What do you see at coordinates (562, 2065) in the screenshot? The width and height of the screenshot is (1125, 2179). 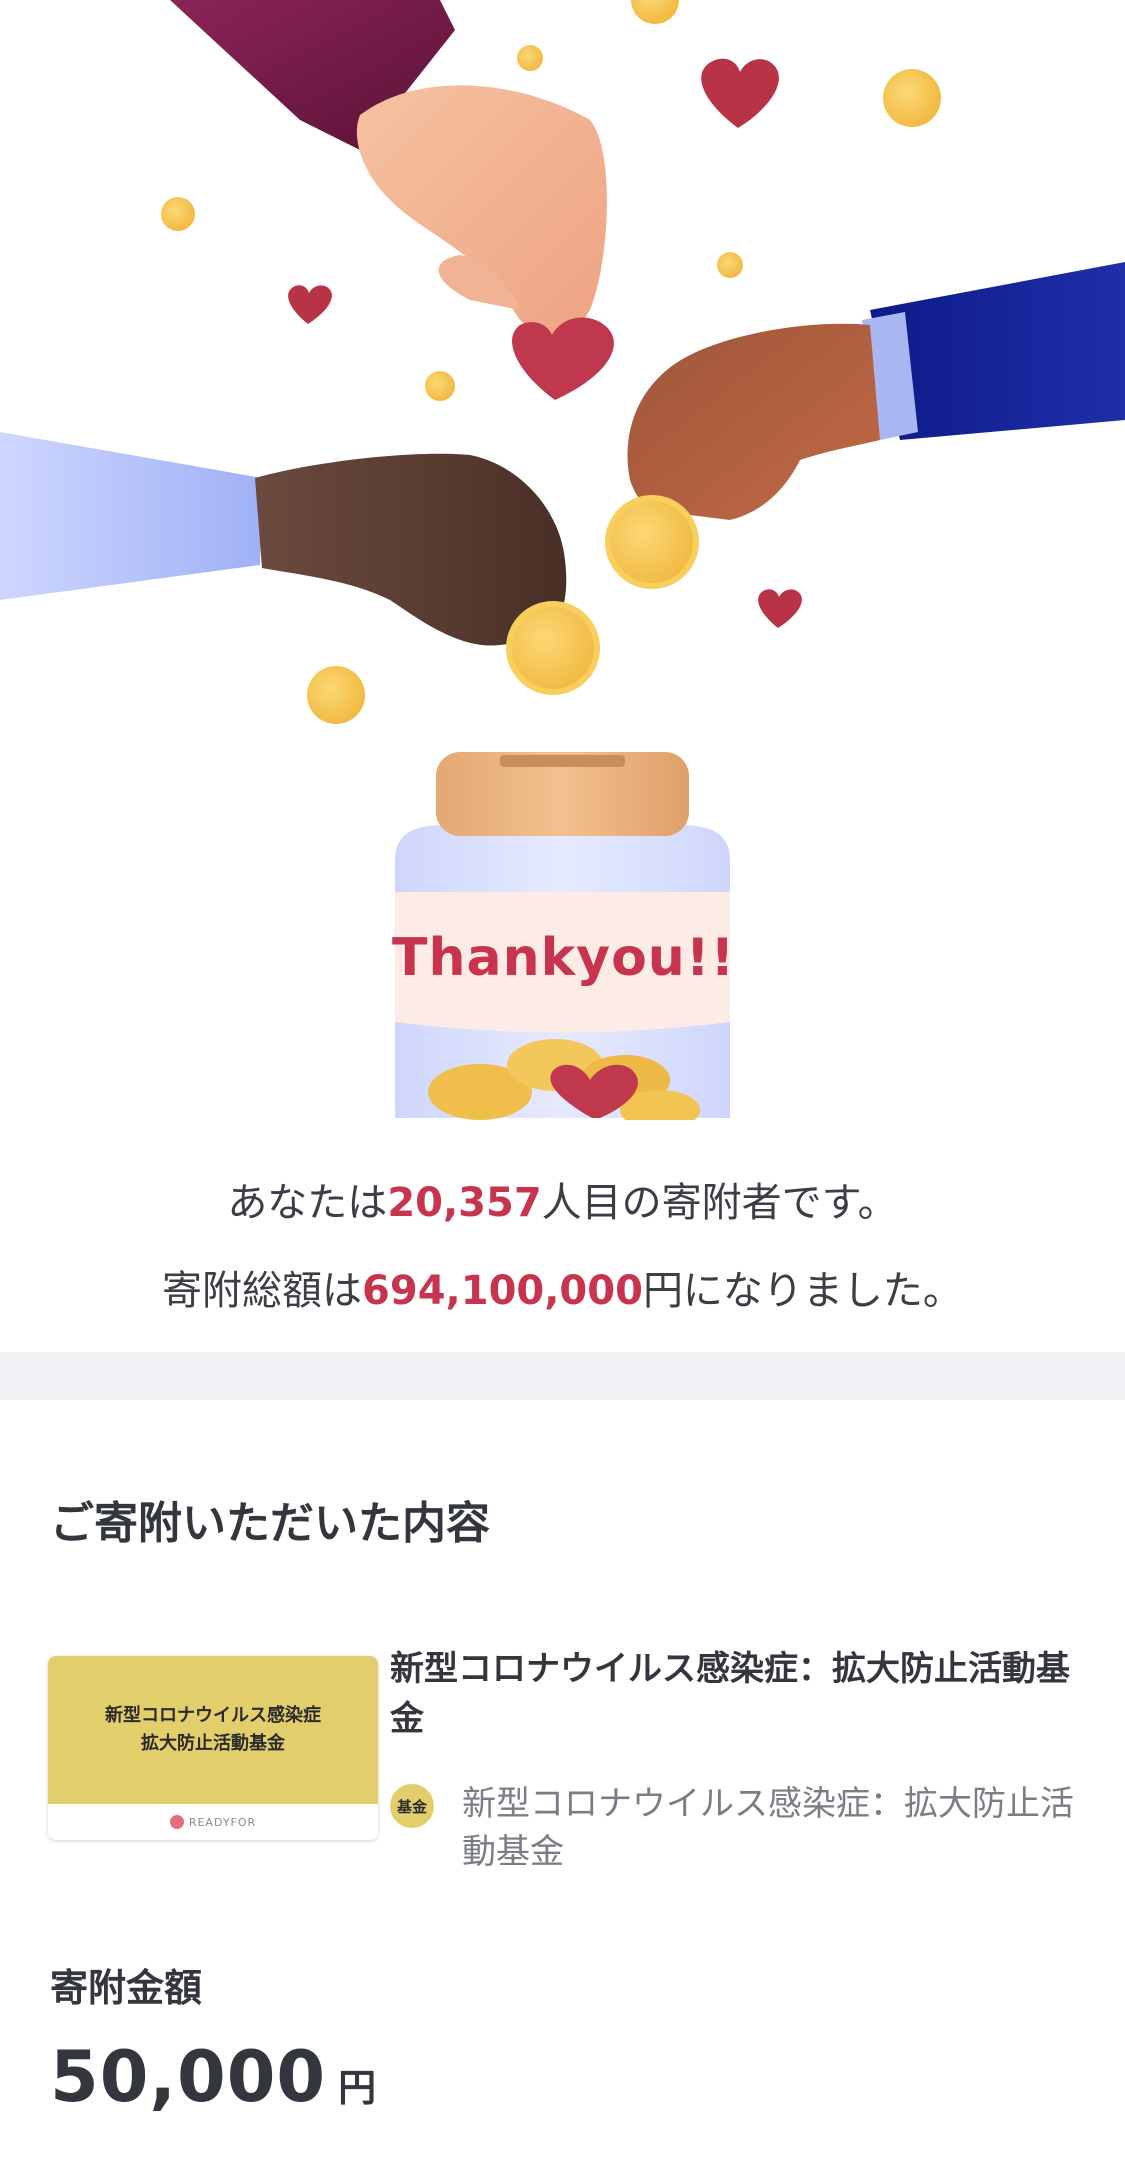 I see `donation-amount: 50,000 円` at bounding box center [562, 2065].